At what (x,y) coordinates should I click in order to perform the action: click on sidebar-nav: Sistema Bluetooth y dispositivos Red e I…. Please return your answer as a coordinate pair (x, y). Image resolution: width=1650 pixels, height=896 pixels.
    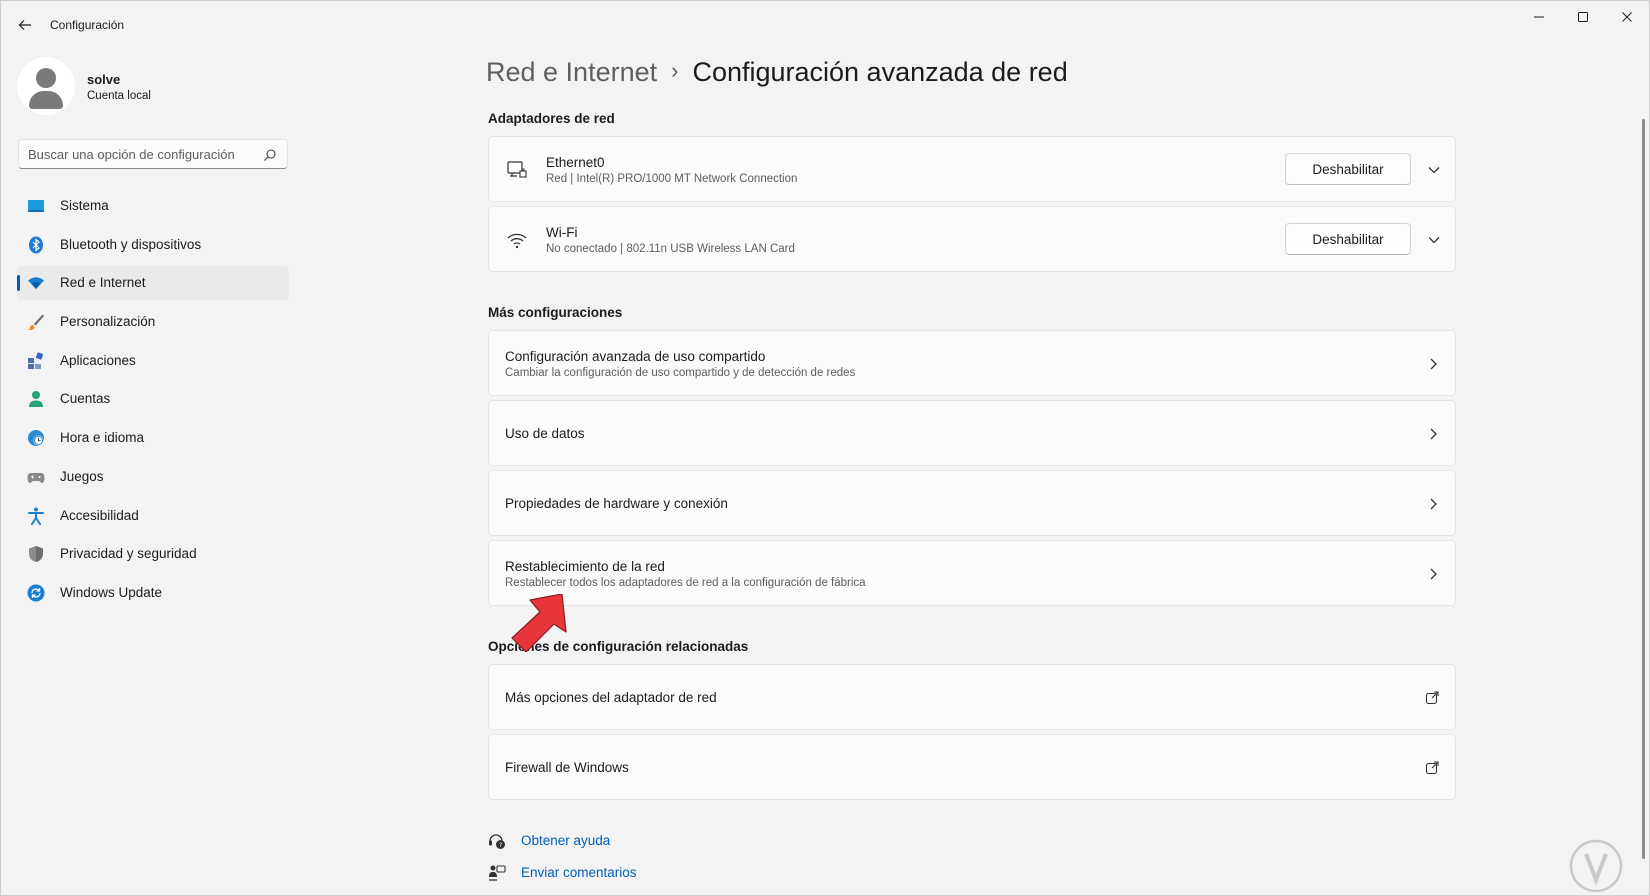
    Looking at the image, I should click on (153, 402).